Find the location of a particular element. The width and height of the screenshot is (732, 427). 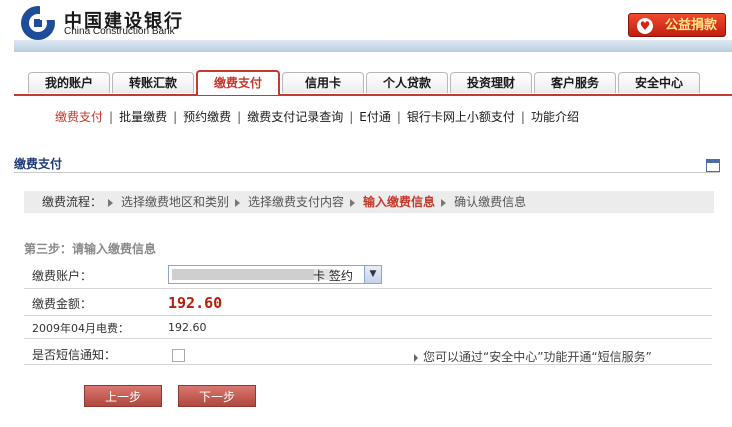

tab-payment: 缴费支付 is located at coordinates (238, 82).